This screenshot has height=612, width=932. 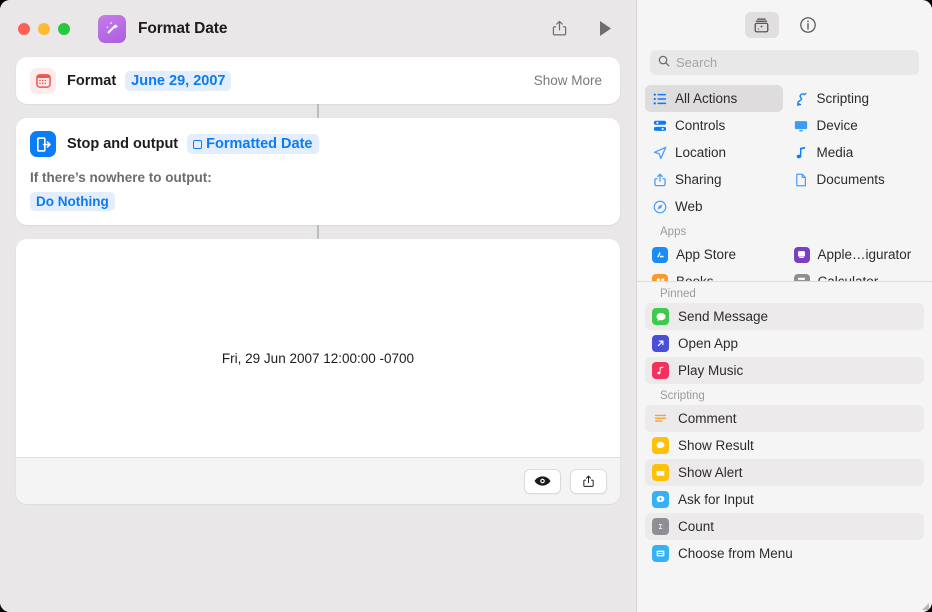 I want to click on category-web: Web, so click(x=714, y=206).